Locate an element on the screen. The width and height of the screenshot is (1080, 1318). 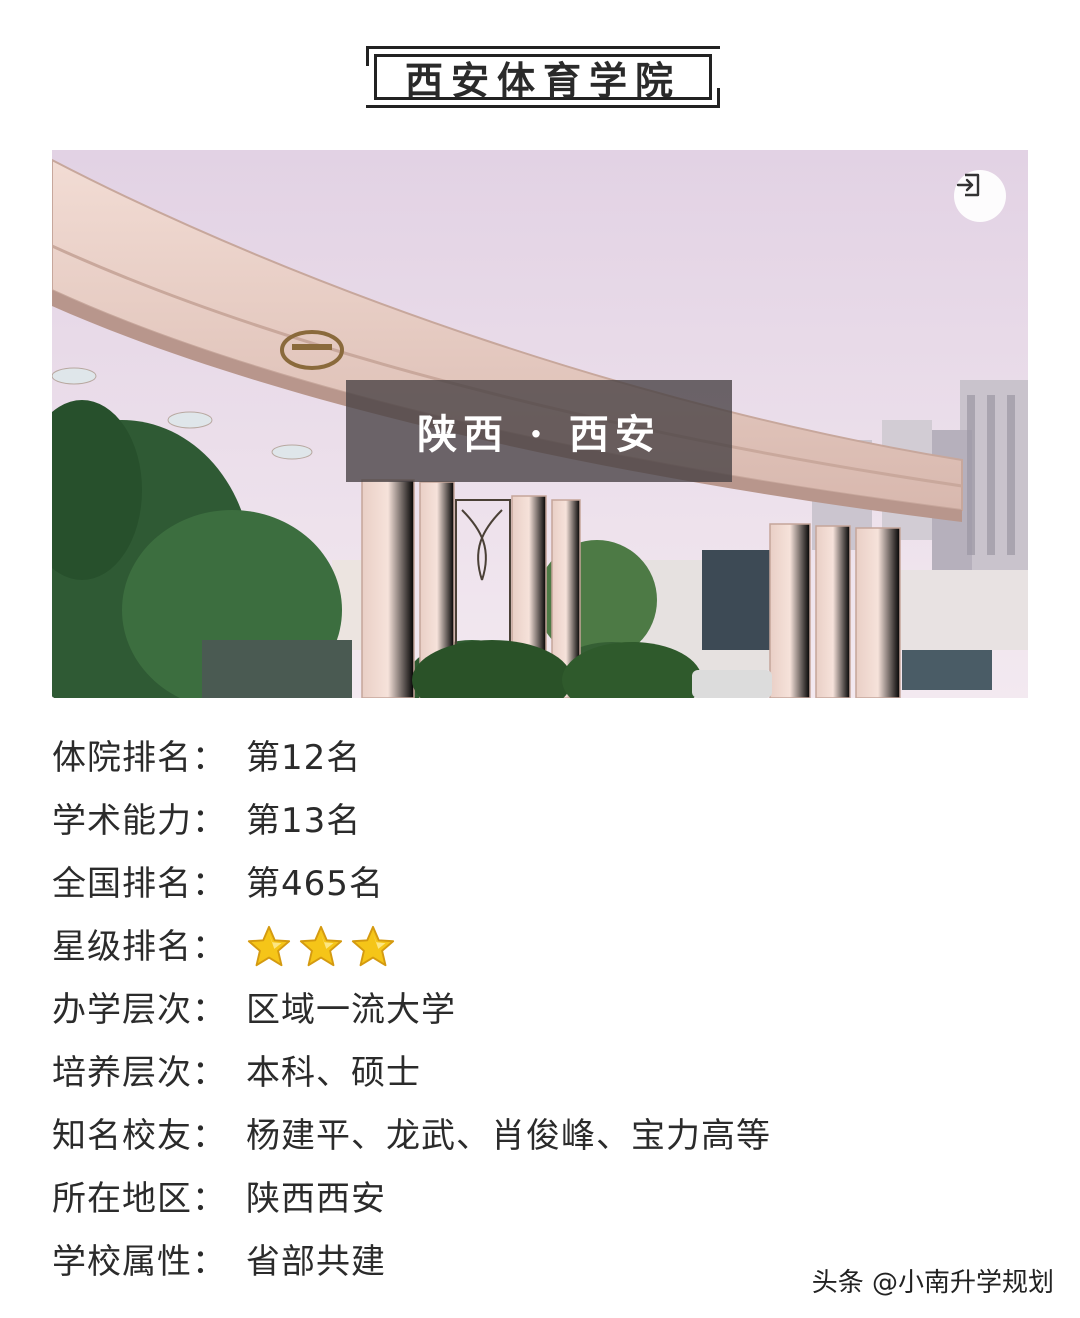
source-watermark: 头条 @小南升学规划 is located at coordinates (932, 1283).